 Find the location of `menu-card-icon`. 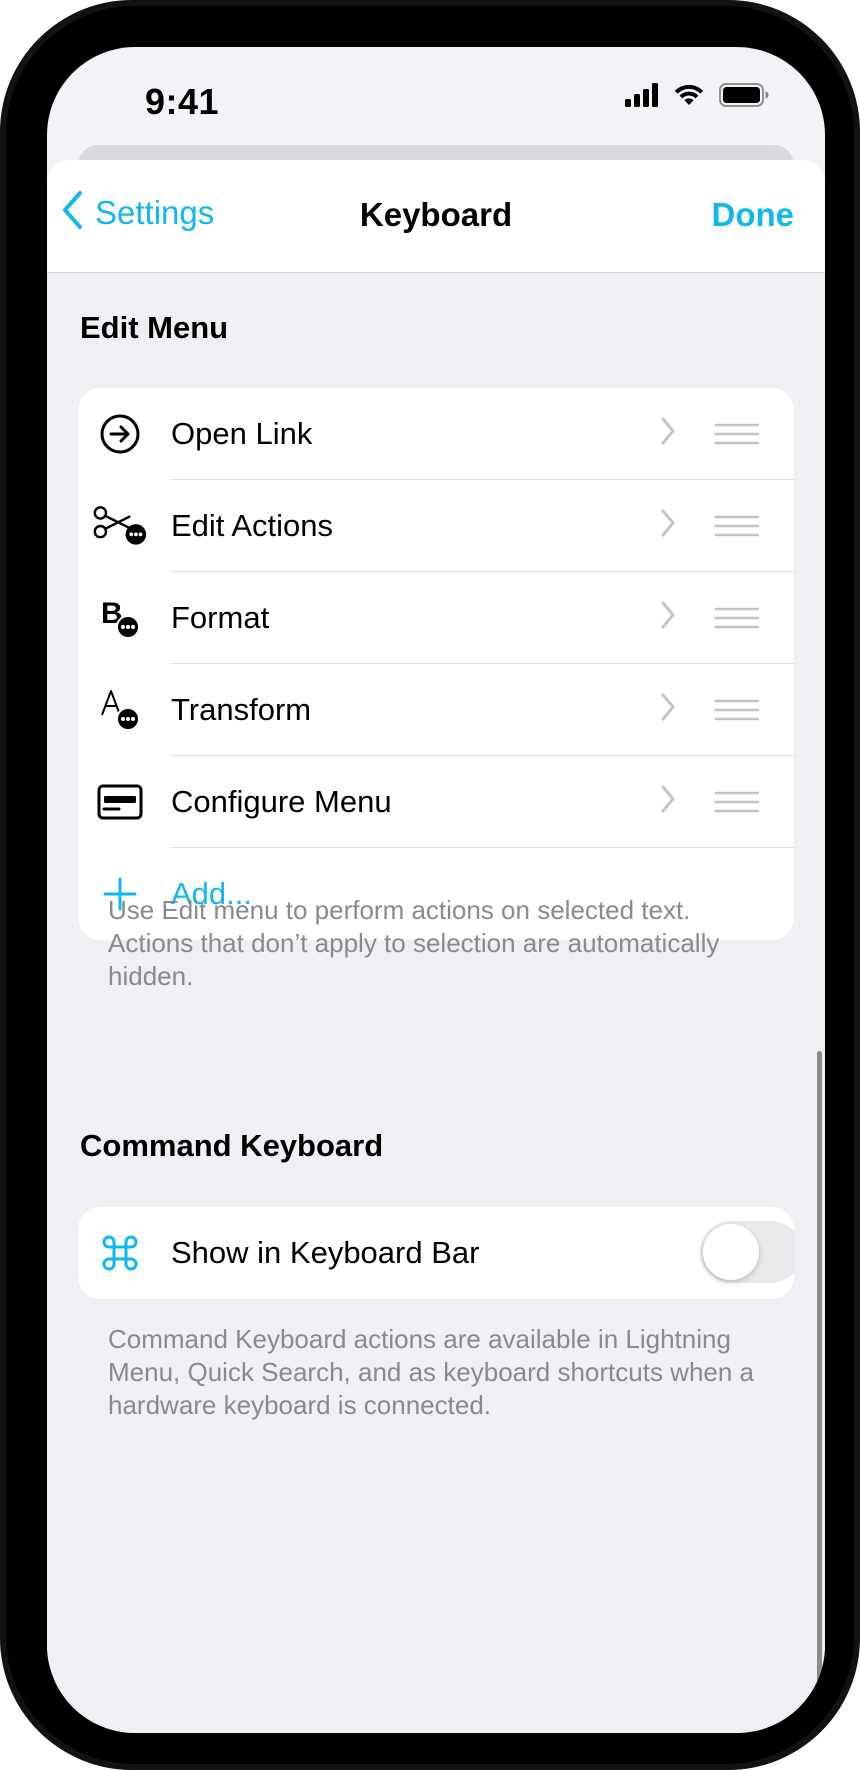

menu-card-icon is located at coordinates (120, 802).